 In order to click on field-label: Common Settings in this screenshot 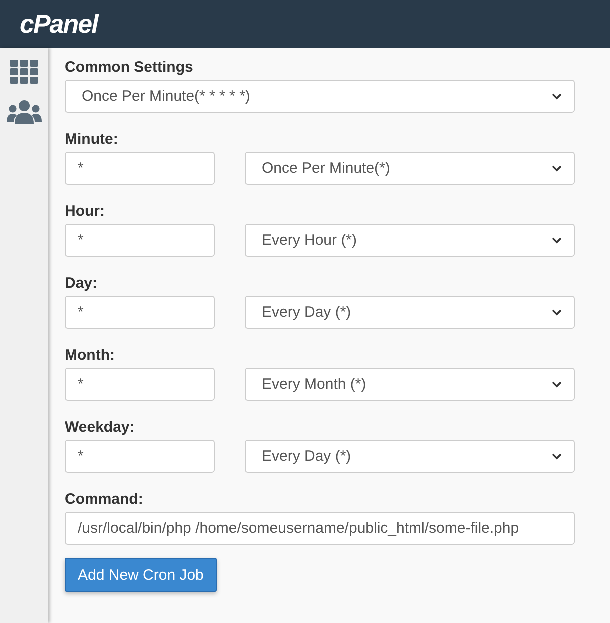, I will do `click(129, 68)`.